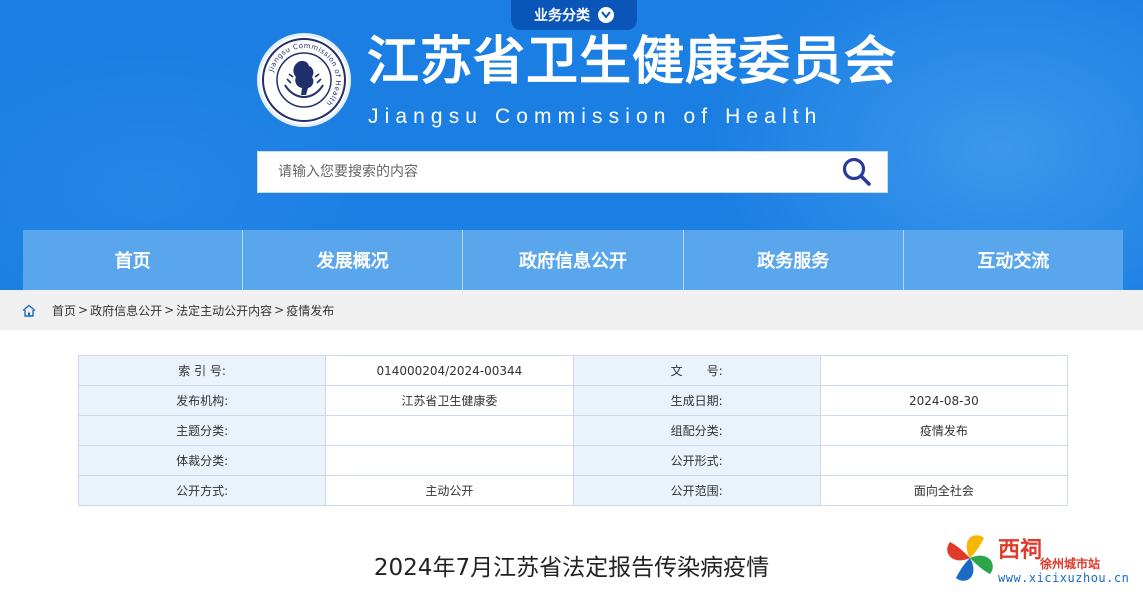 This screenshot has height=592, width=1143. Describe the element at coordinates (202, 490) in the screenshot. I see `meta-key: 公开方式:` at that location.